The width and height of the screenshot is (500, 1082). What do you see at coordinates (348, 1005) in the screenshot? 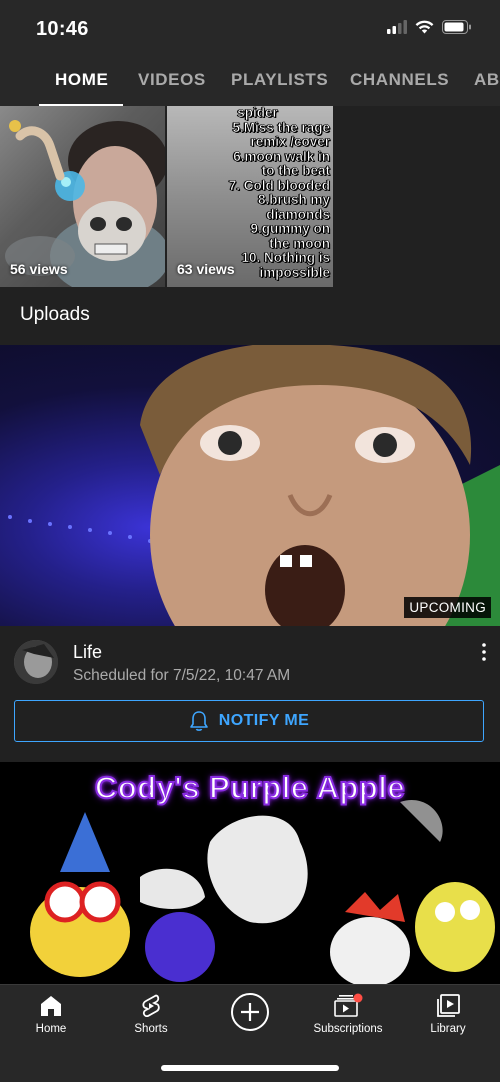
I see `subscriptions-icon` at bounding box center [348, 1005].